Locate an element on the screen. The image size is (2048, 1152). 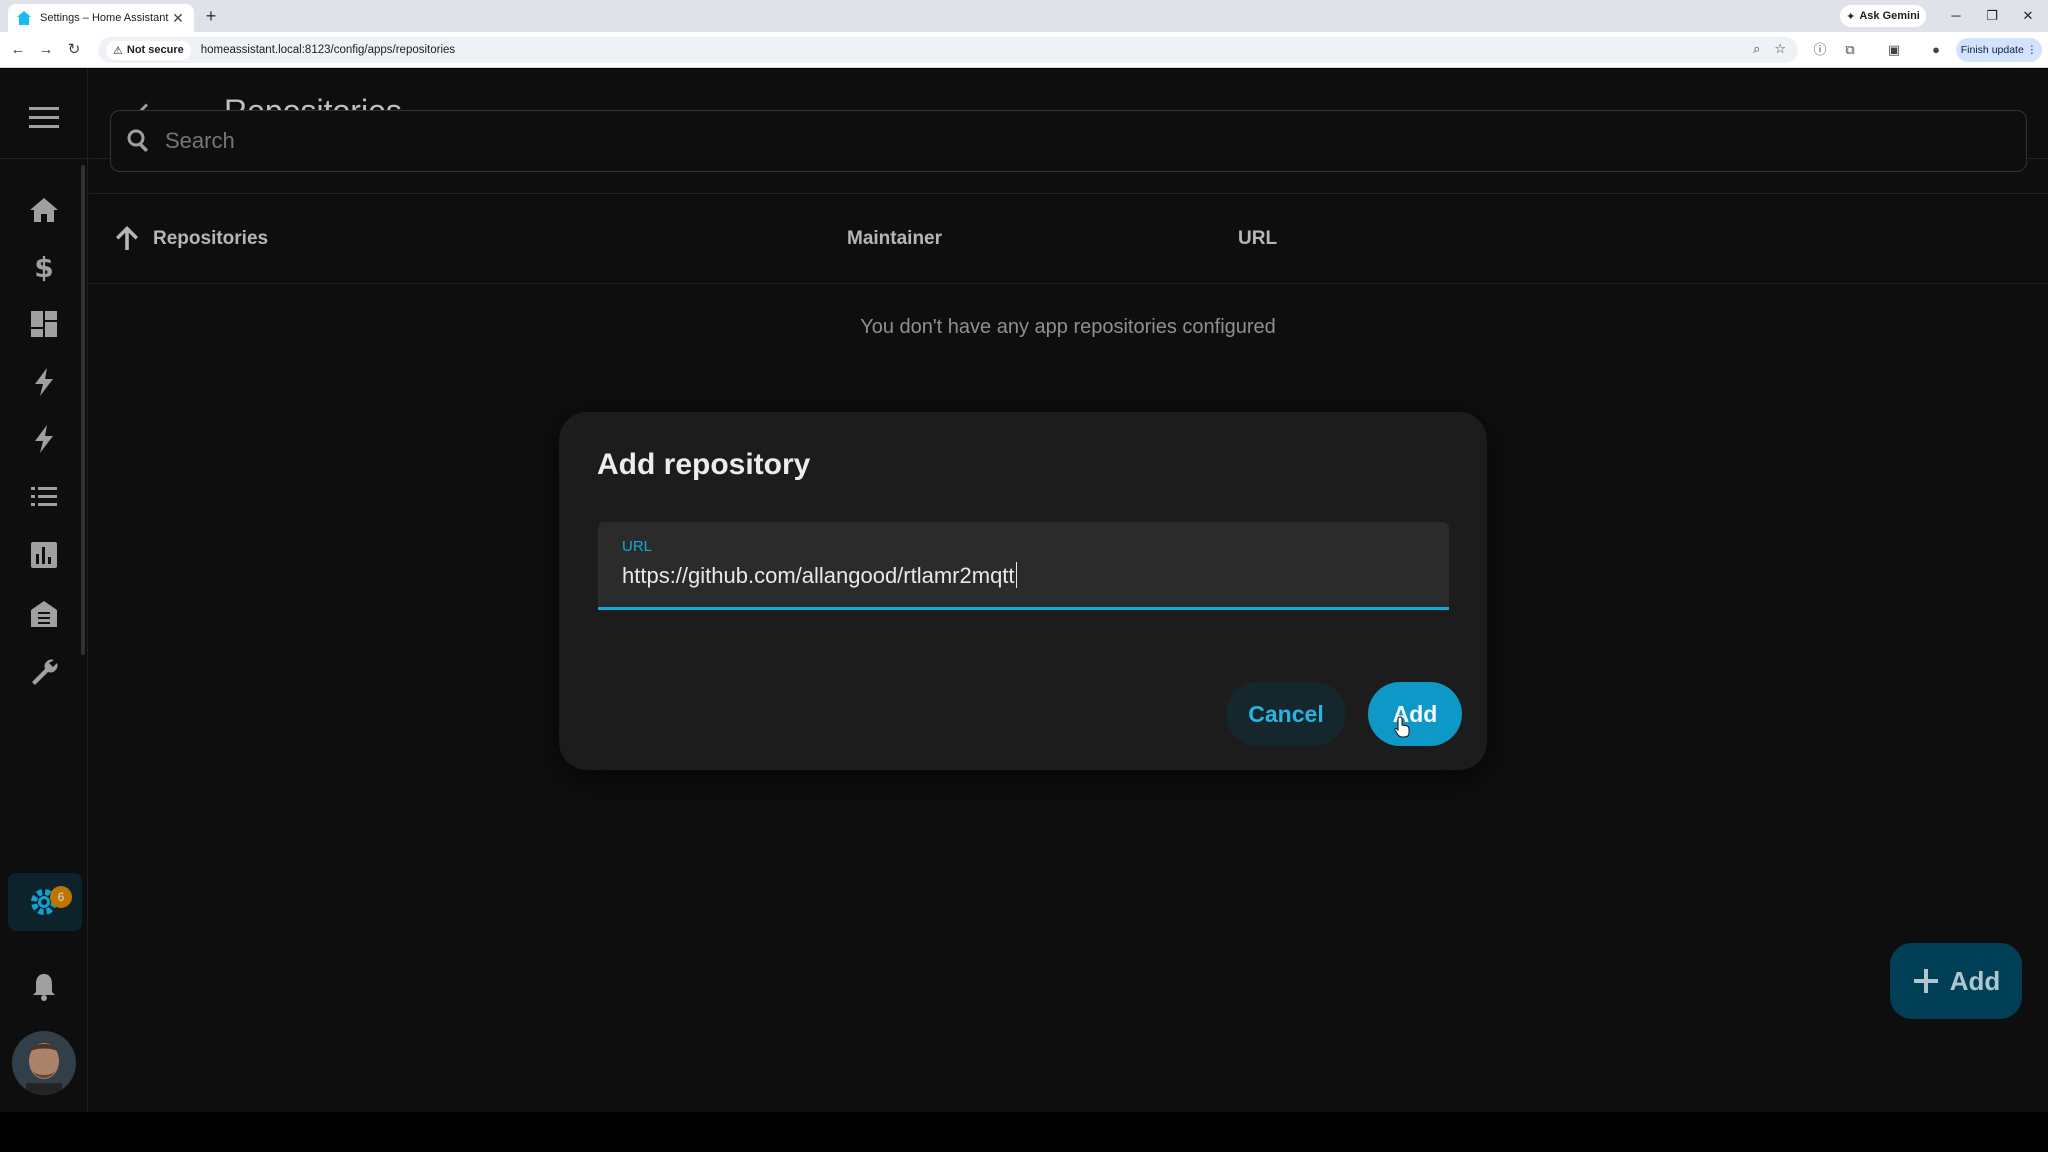
forward-nav-icon: → is located at coordinates (46, 50).